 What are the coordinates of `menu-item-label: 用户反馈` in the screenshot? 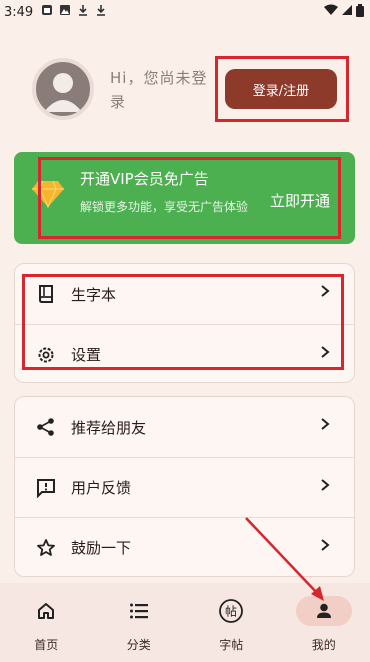 It's located at (101, 488).